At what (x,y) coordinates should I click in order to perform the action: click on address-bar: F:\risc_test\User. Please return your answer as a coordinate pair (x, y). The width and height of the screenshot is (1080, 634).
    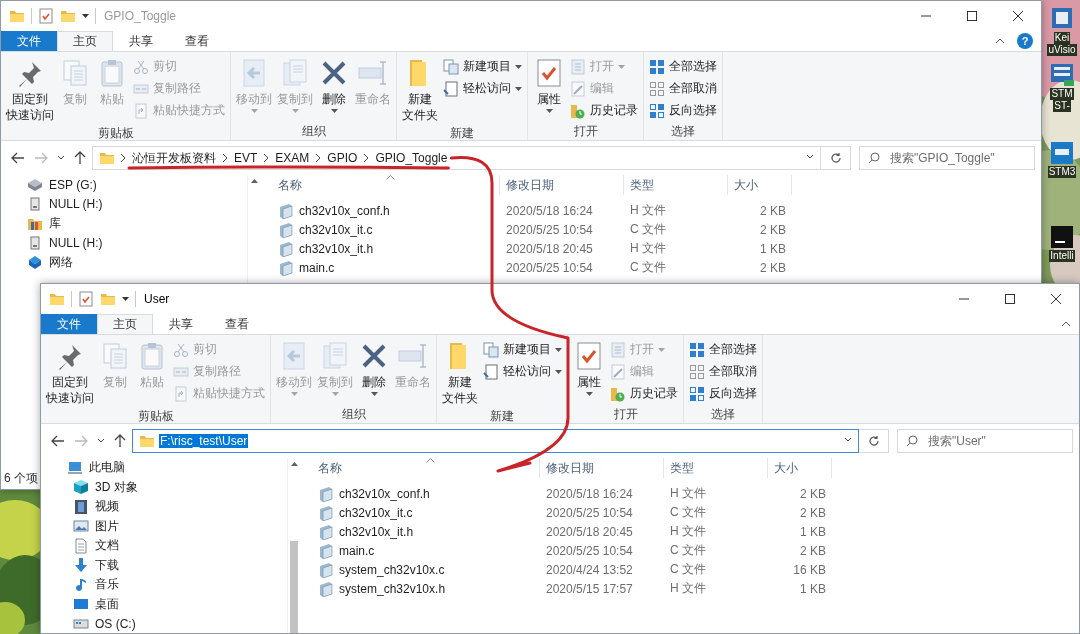
    Looking at the image, I should click on (495, 441).